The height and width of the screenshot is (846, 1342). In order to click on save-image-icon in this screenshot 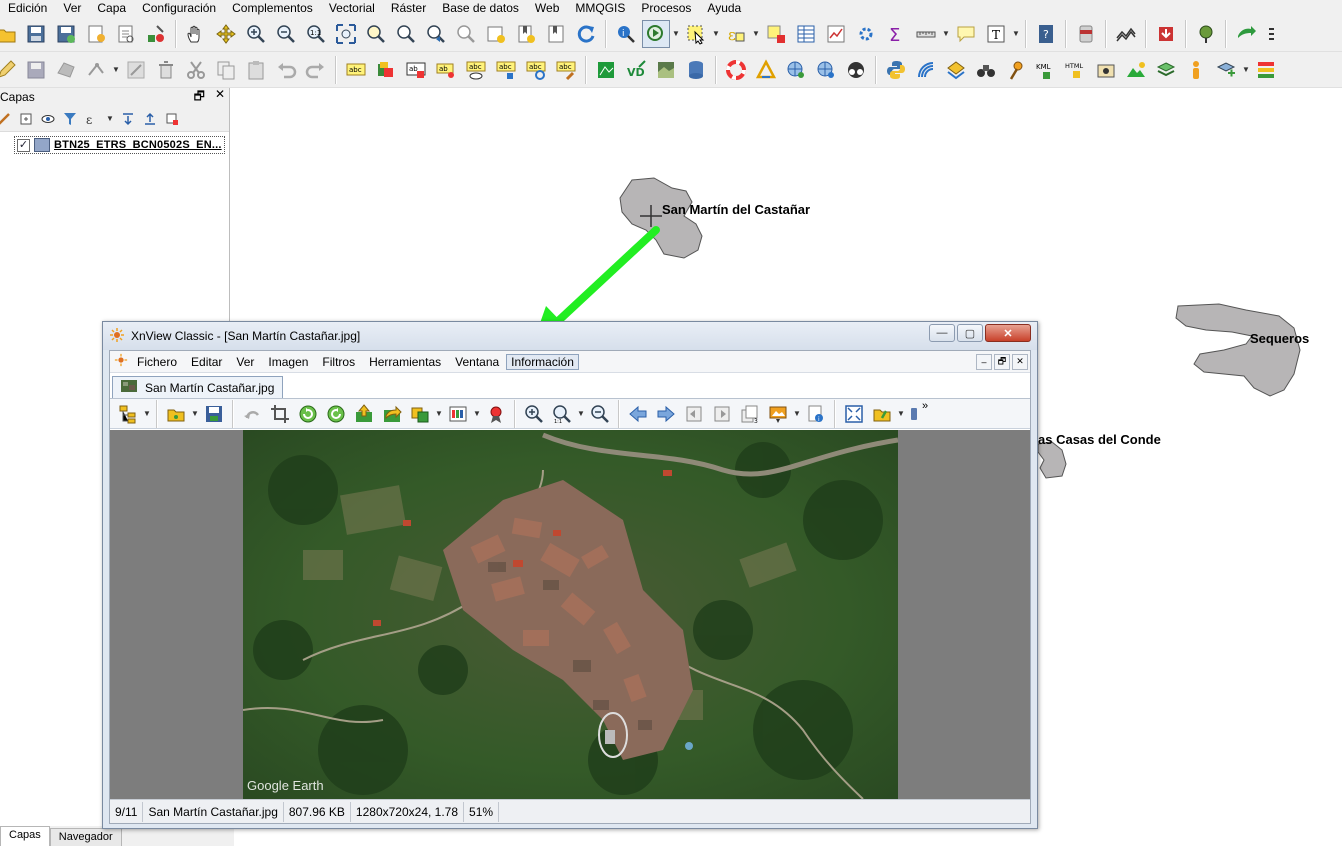, I will do `click(214, 414)`.